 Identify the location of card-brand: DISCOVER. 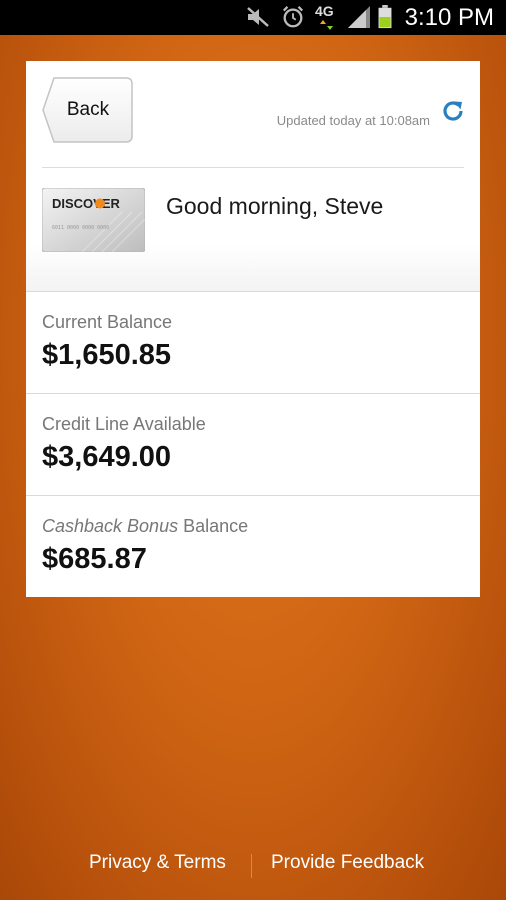
(86, 203).